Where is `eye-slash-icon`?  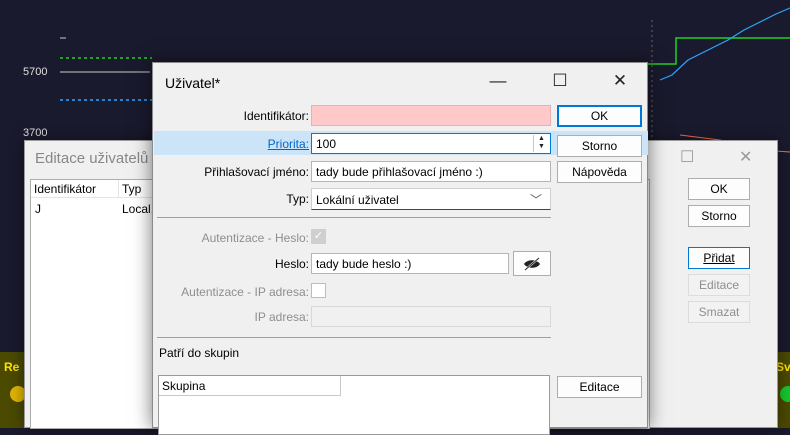 eye-slash-icon is located at coordinates (532, 263).